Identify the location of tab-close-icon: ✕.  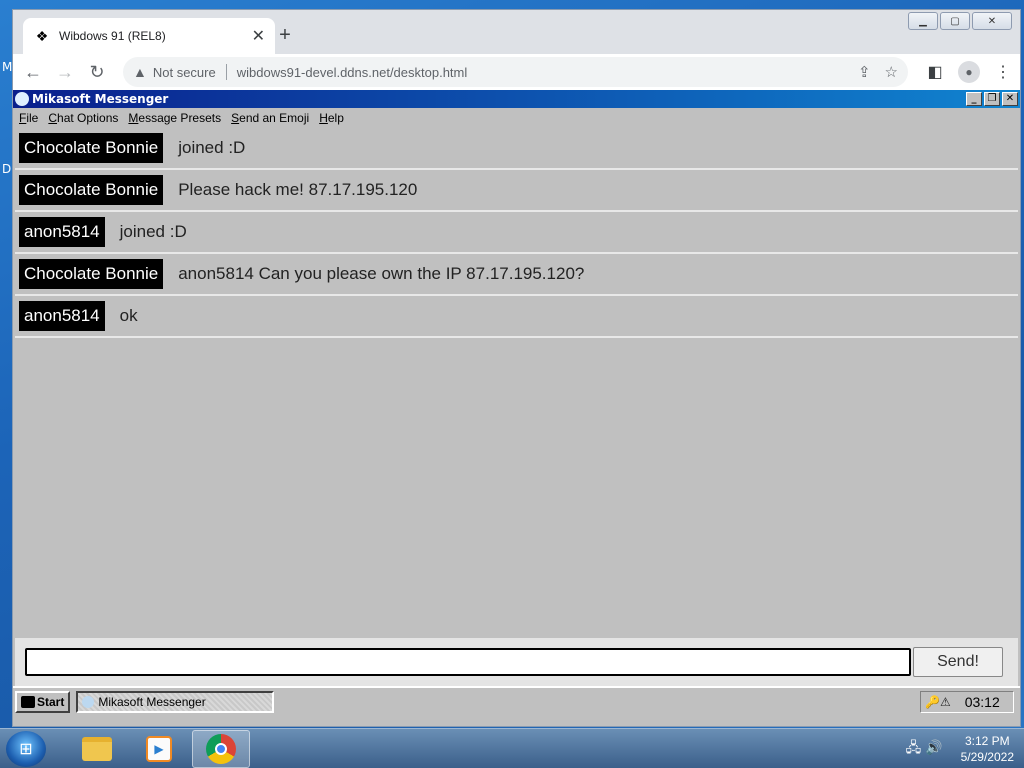
(258, 36).